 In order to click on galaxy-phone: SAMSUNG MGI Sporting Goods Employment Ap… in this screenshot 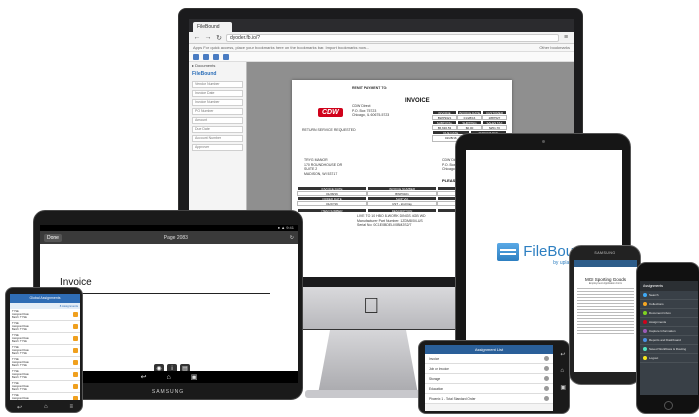, I will do `click(605, 315)`.